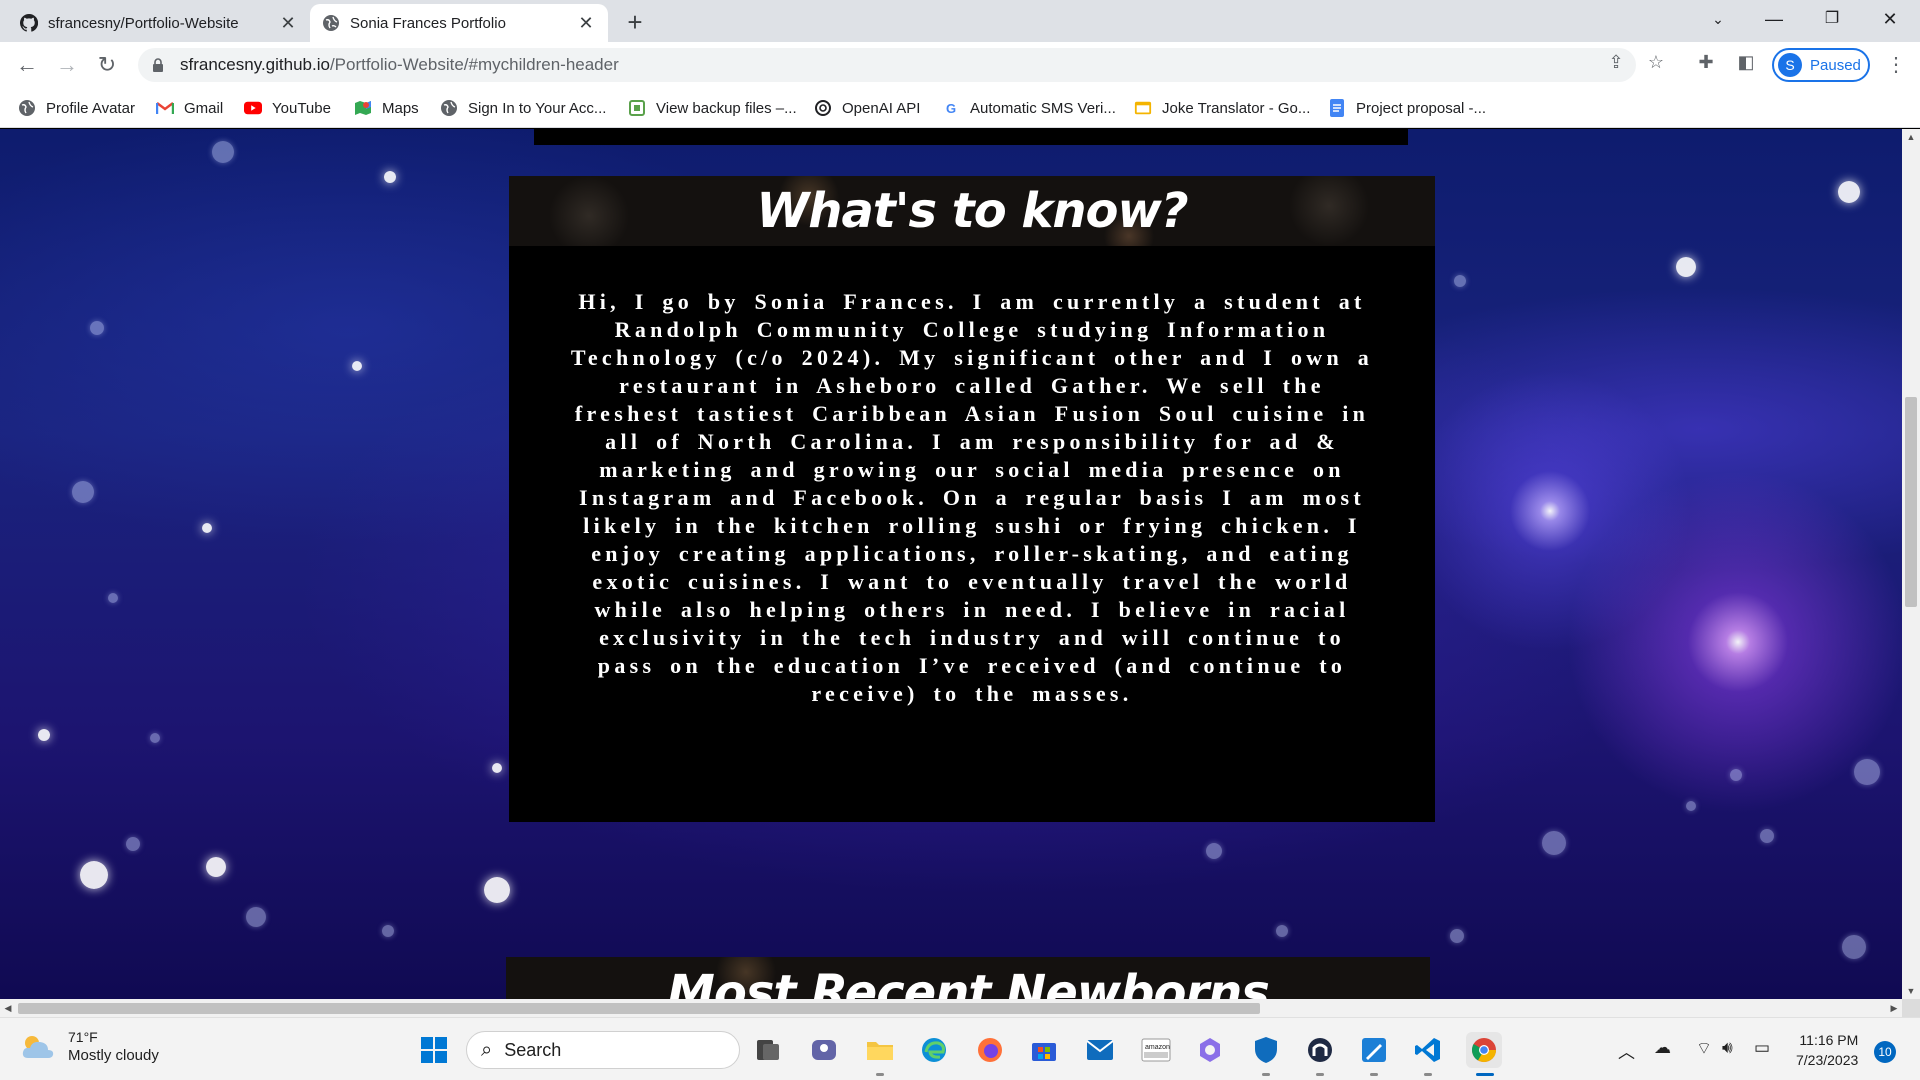  Describe the element at coordinates (934, 1050) in the screenshot. I see `edge-icon` at that location.